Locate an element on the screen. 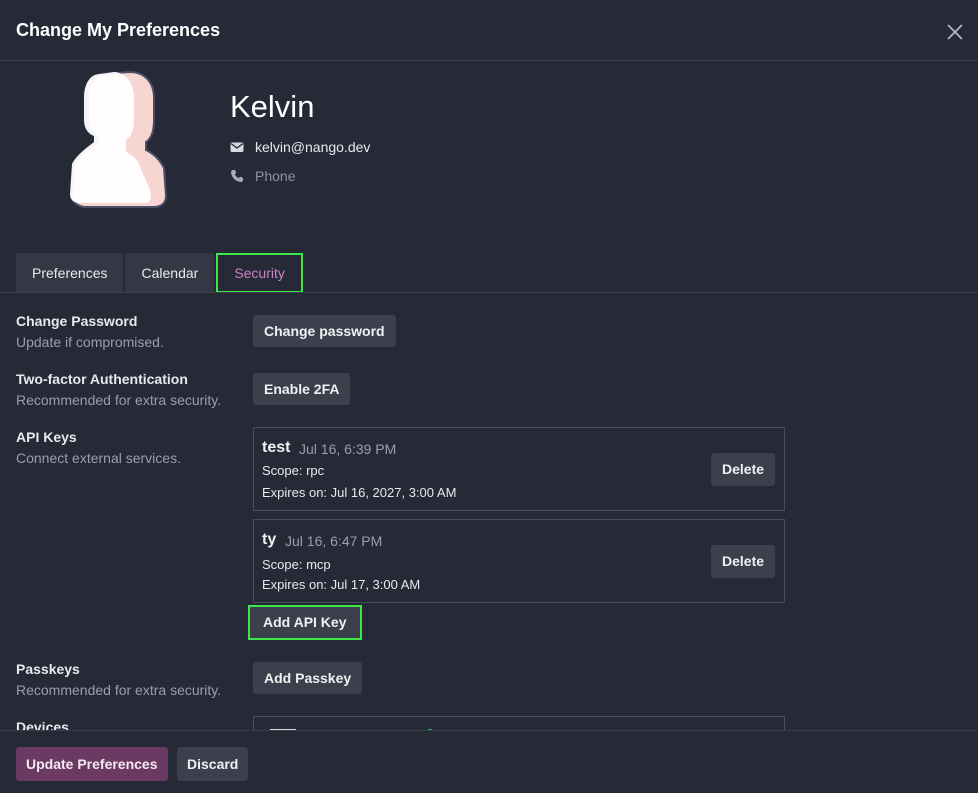  phone-icon is located at coordinates (237, 176).